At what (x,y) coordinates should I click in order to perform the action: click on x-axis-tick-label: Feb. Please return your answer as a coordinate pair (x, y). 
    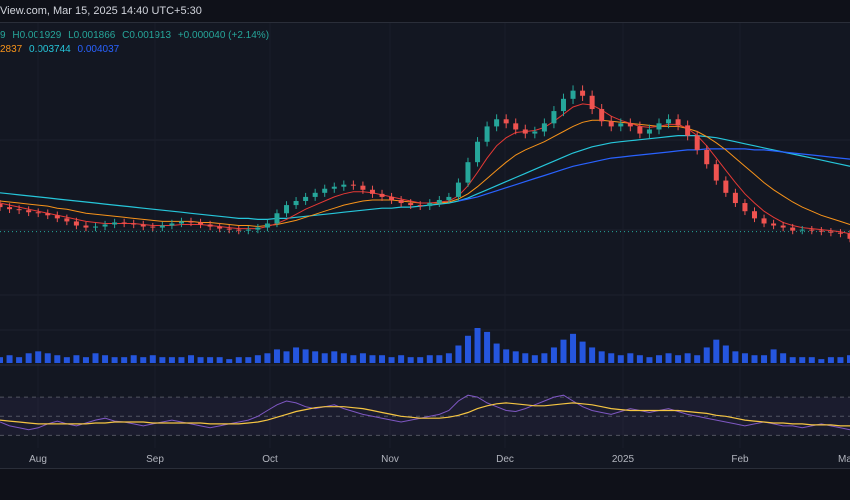
    Looking at the image, I should click on (740, 459).